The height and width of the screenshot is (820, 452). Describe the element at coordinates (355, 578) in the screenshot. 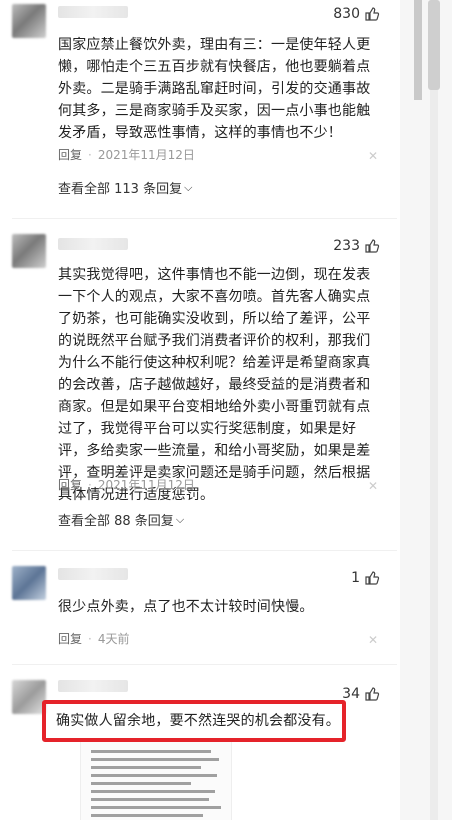

I see `like-count: 1` at that location.